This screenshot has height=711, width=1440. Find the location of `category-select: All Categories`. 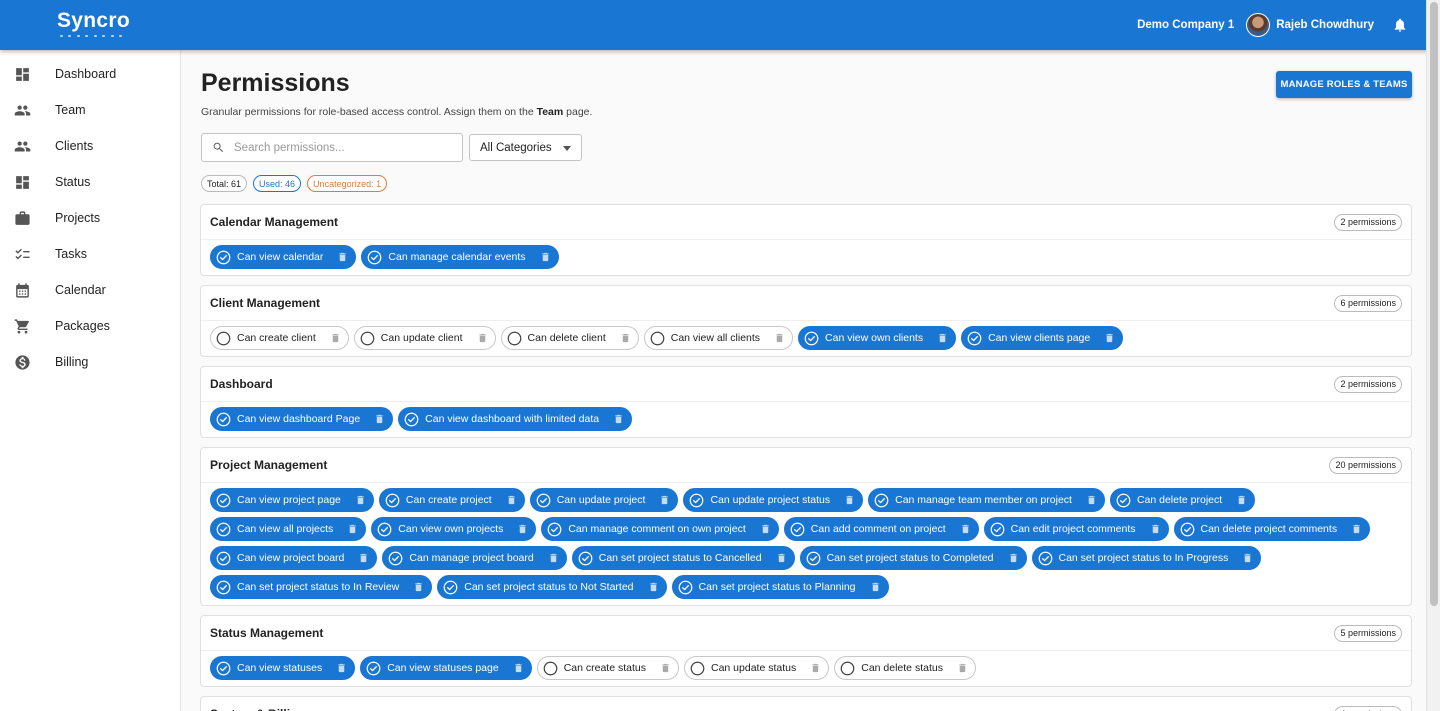

category-select: All Categories is located at coordinates (525, 147).